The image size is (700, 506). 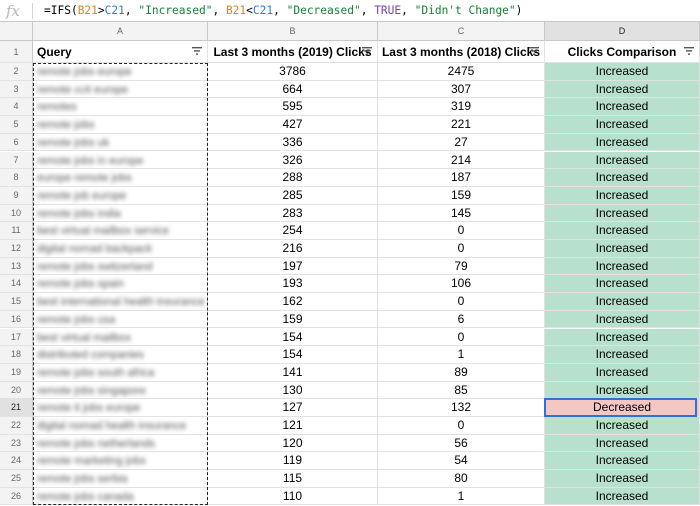 What do you see at coordinates (293, 89) in the screenshot?
I see `cell-b: 664` at bounding box center [293, 89].